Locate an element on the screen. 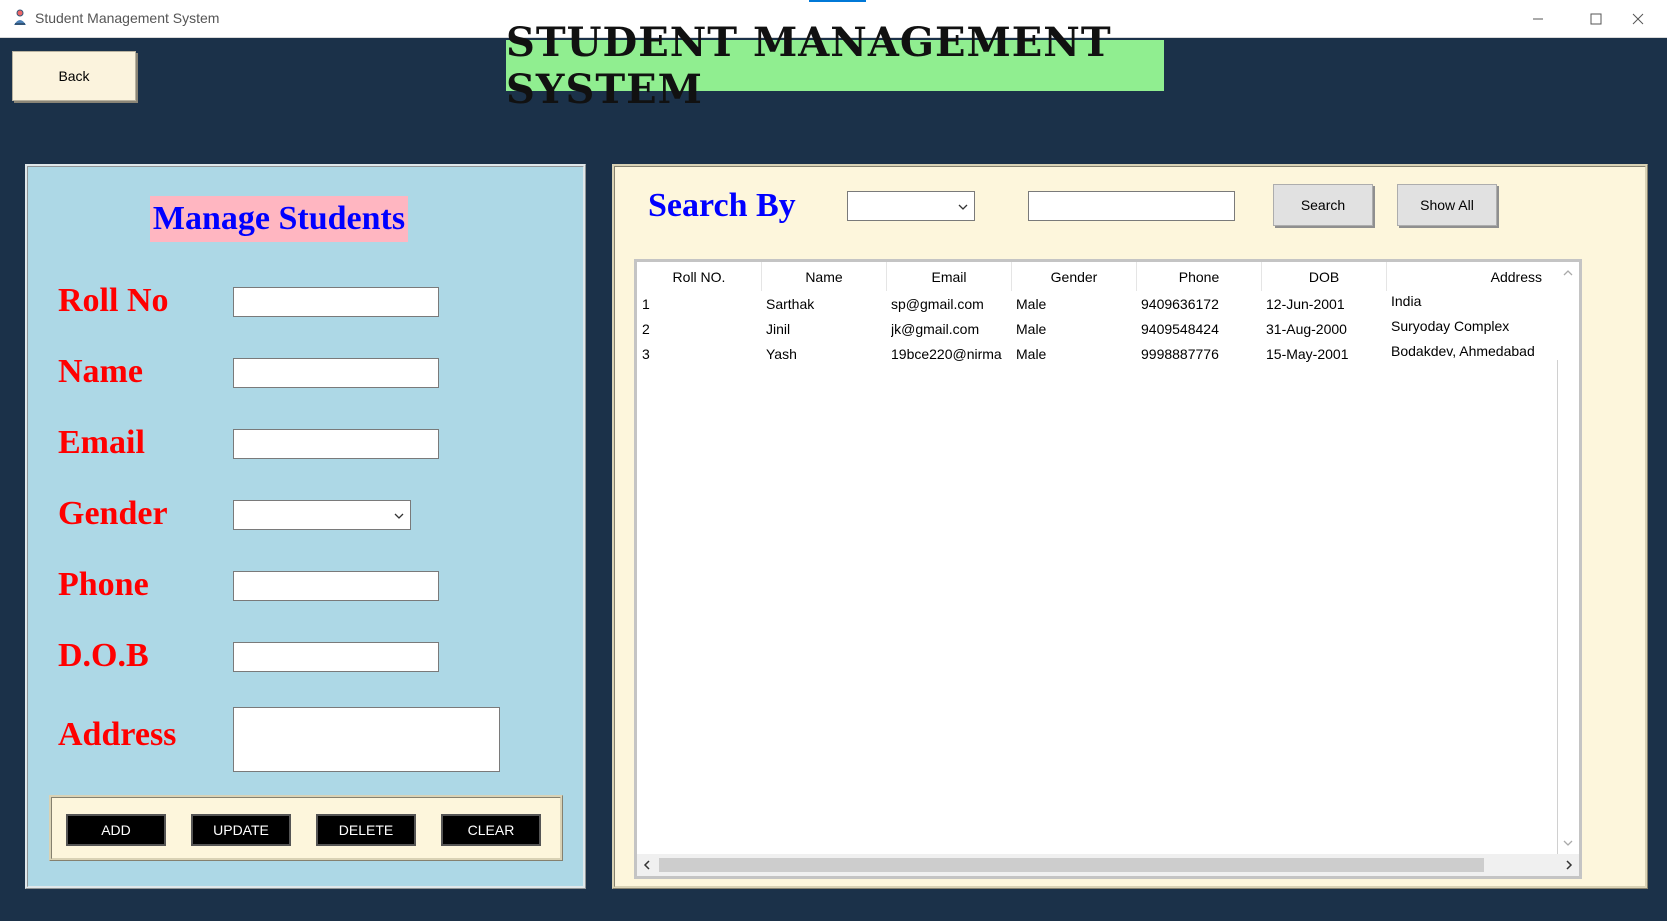 The width and height of the screenshot is (1667, 921). email-label: Email is located at coordinates (101, 442).